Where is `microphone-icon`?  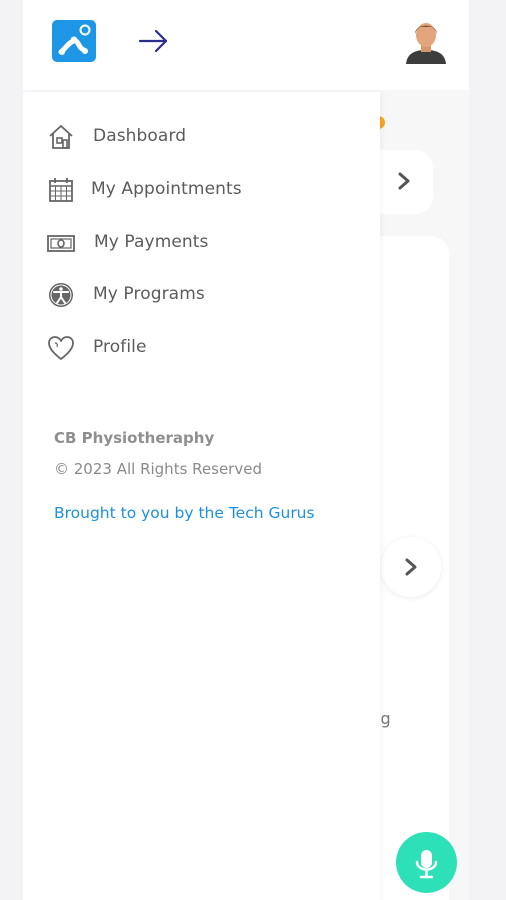
microphone-icon is located at coordinates (426, 864).